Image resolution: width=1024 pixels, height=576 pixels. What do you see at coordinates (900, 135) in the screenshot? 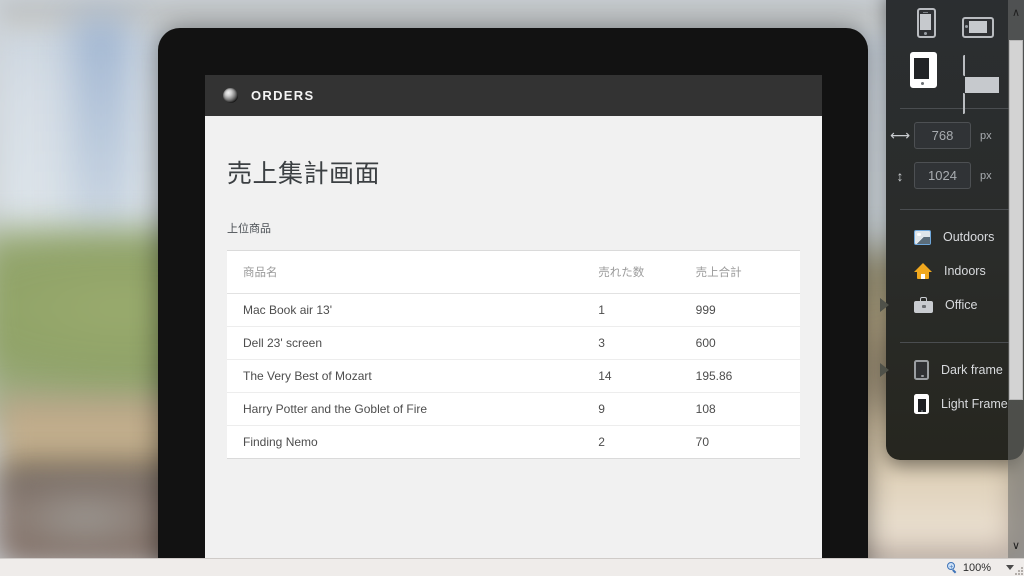
I see `horizontal-arrow-icon: ⟷` at bounding box center [900, 135].